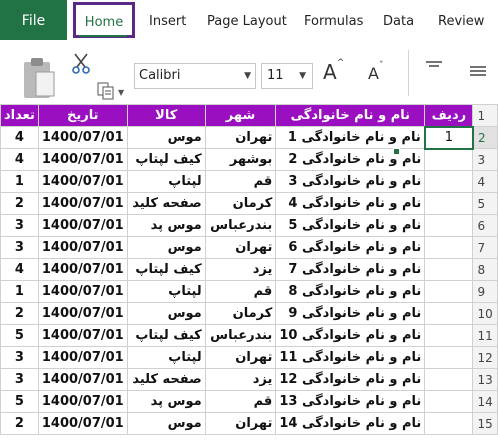 The height and width of the screenshot is (442, 498). What do you see at coordinates (195, 76) in the screenshot?
I see `font-name-box: Calibri ▼` at bounding box center [195, 76].